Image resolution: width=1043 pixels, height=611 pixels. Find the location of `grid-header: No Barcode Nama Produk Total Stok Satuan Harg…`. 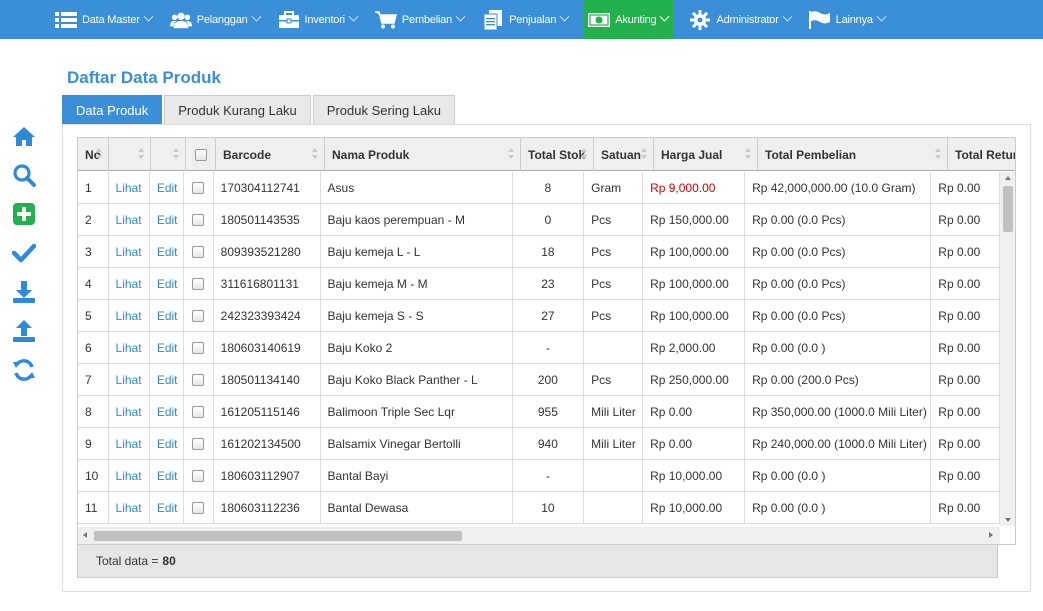

grid-header: No Barcode Nama Produk Total Stok Satuan Harg… is located at coordinates (546, 154).